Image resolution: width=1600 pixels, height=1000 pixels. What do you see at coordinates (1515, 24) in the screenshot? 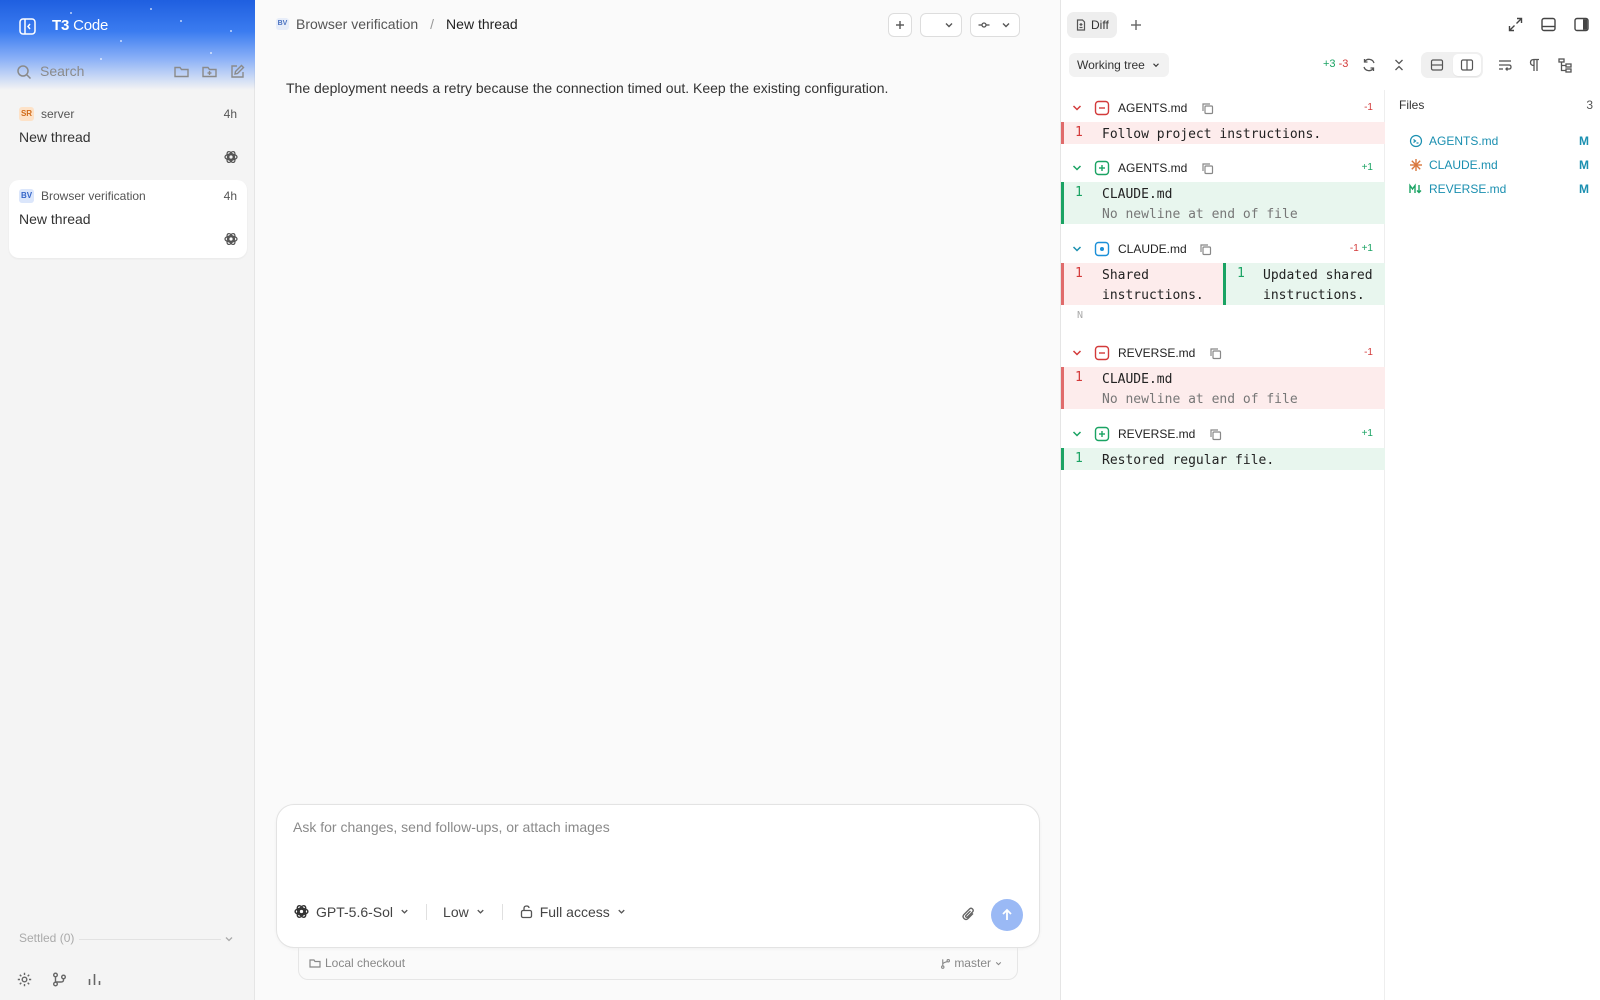
I see `expand-icon` at bounding box center [1515, 24].